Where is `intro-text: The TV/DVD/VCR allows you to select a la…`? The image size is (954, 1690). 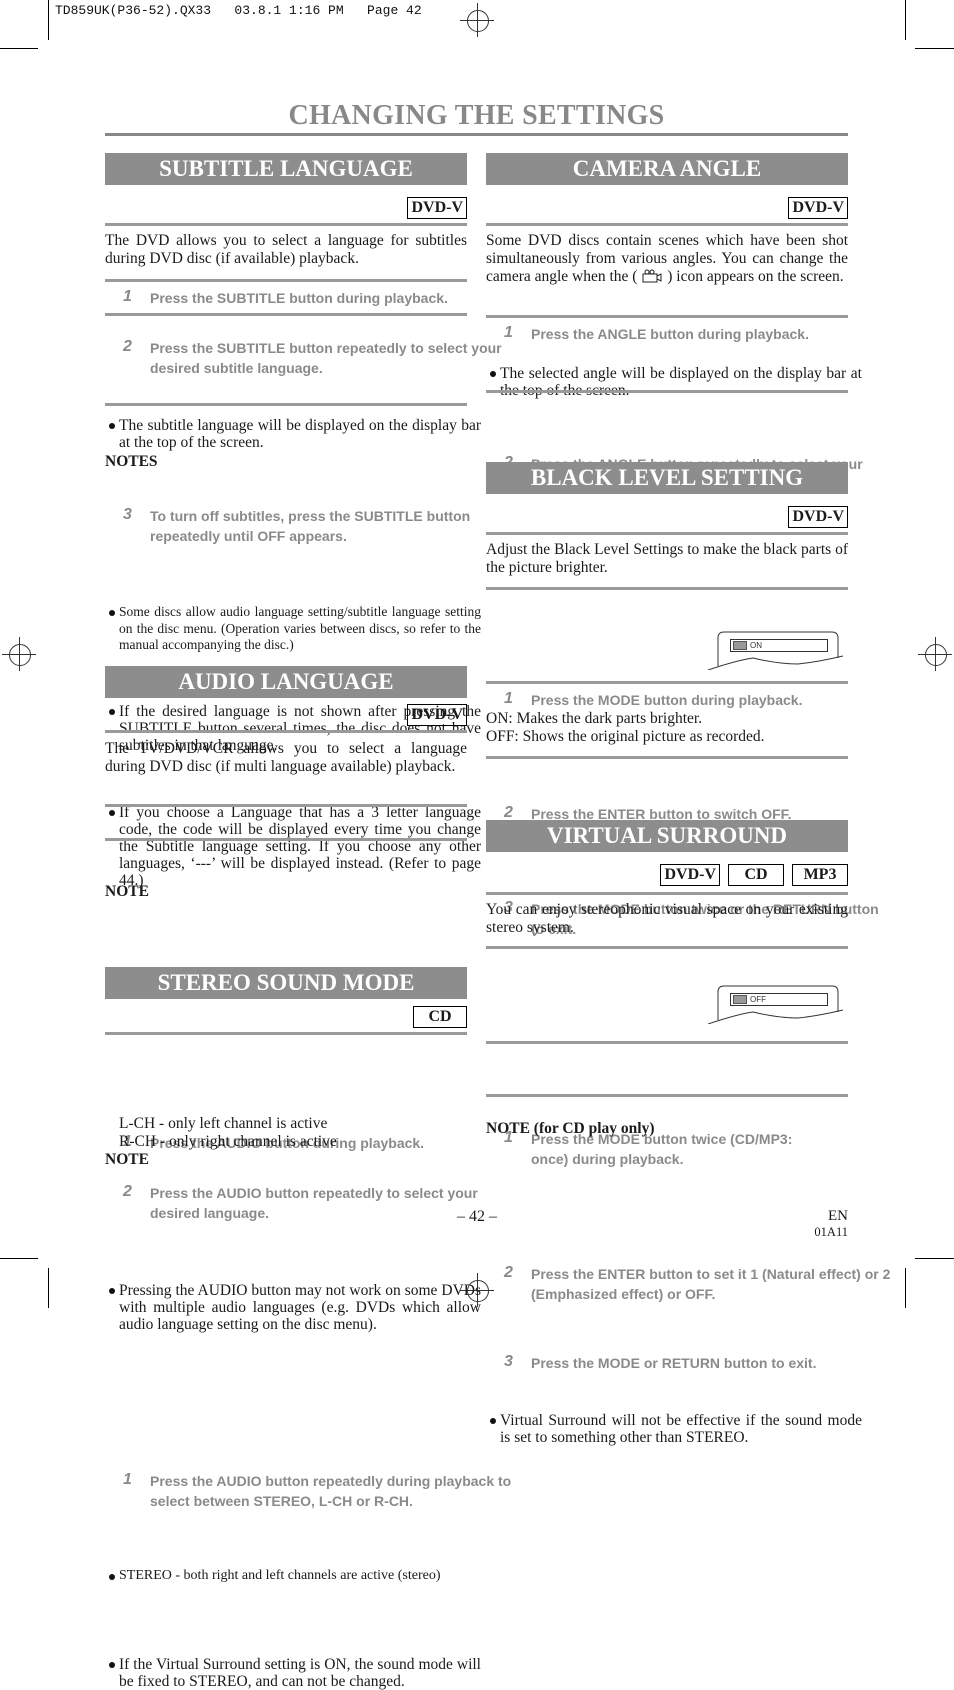
intro-text: The TV/DVD/VCR allows you to select a la… is located at coordinates (286, 757).